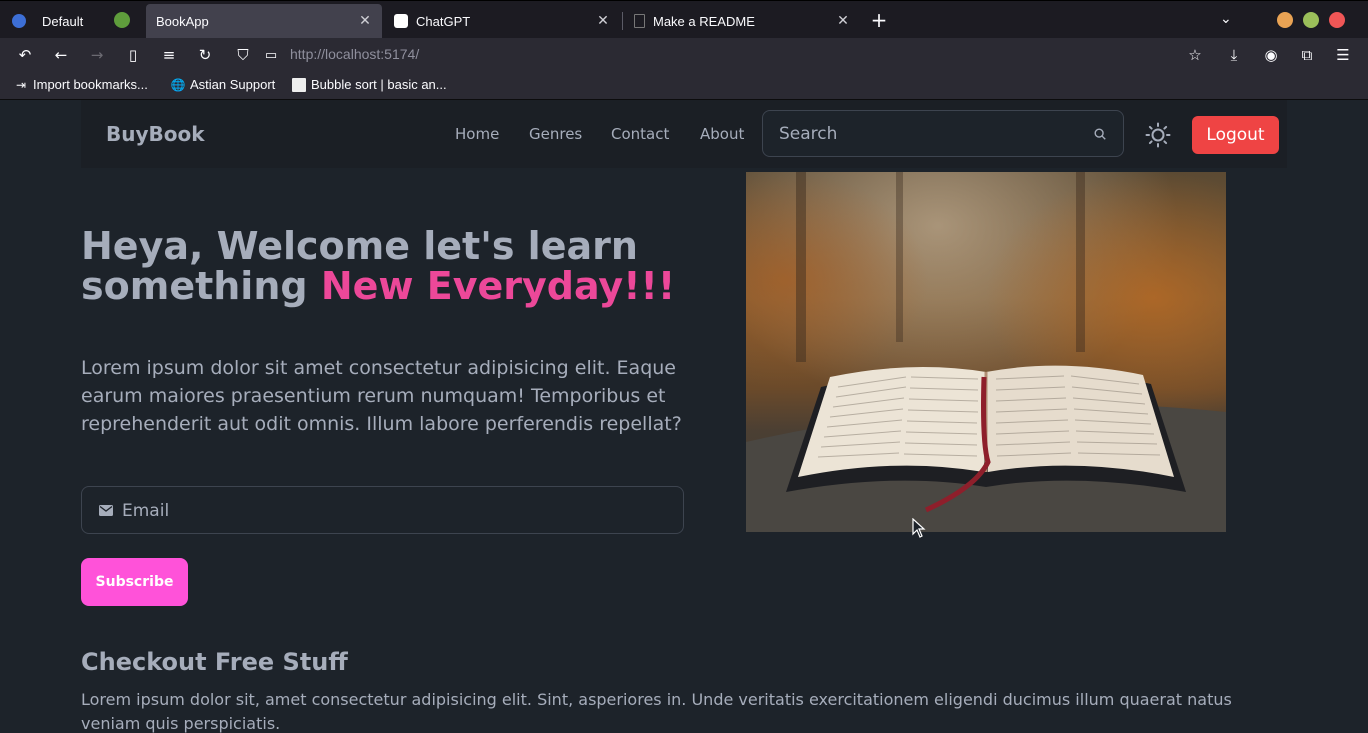 This screenshot has width=1368, height=733. I want to click on list-tabs-icon: ⌄, so click(1226, 19).